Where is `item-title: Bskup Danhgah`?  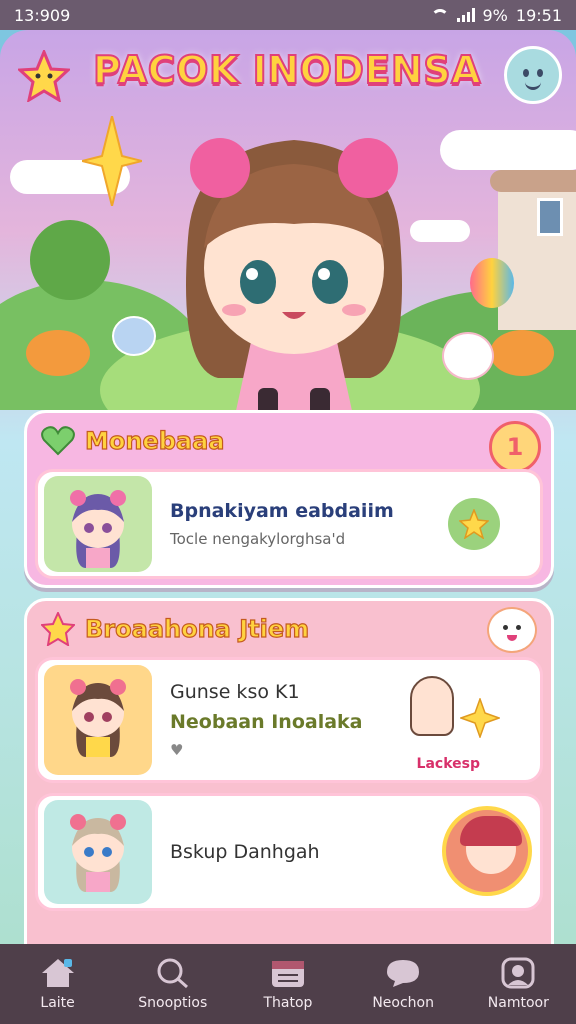
item-title: Bskup Danhgah is located at coordinates (245, 852).